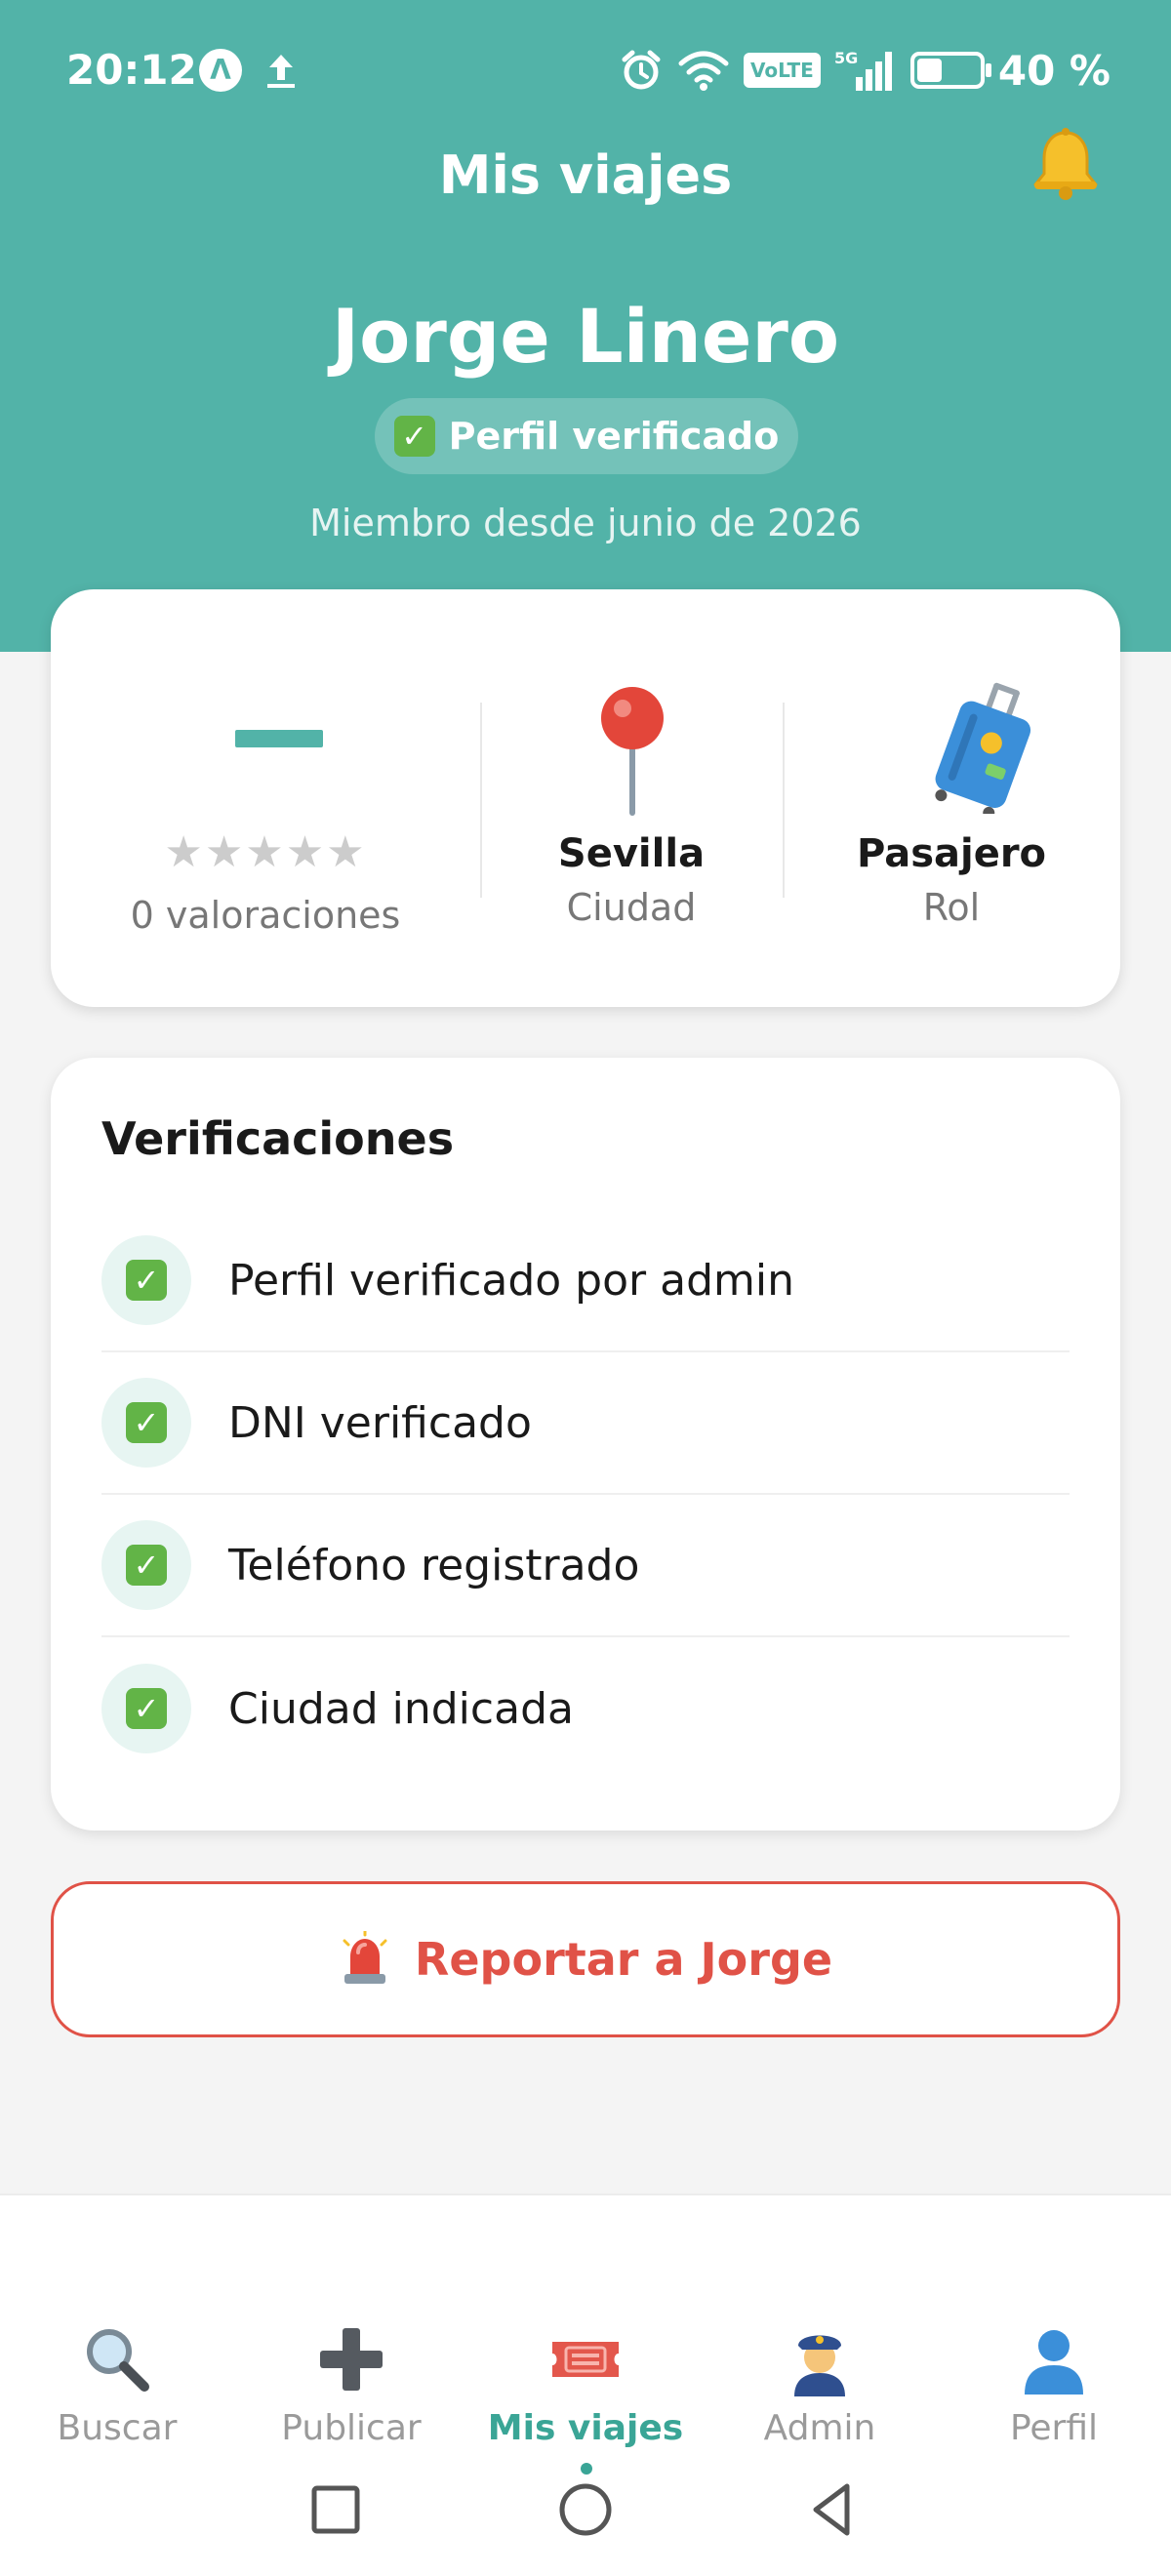 Image resolution: width=1171 pixels, height=2576 pixels. I want to click on report-user-button: Reportar a Jorge, so click(585, 1959).